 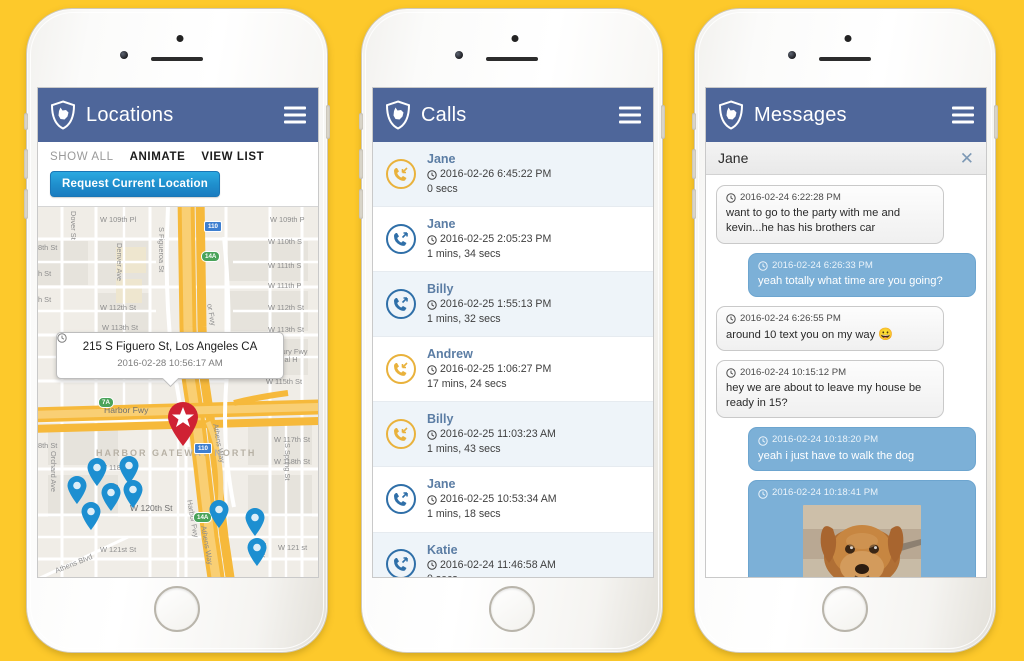 I want to click on tab-view-list: VIEW LIST, so click(x=232, y=157).